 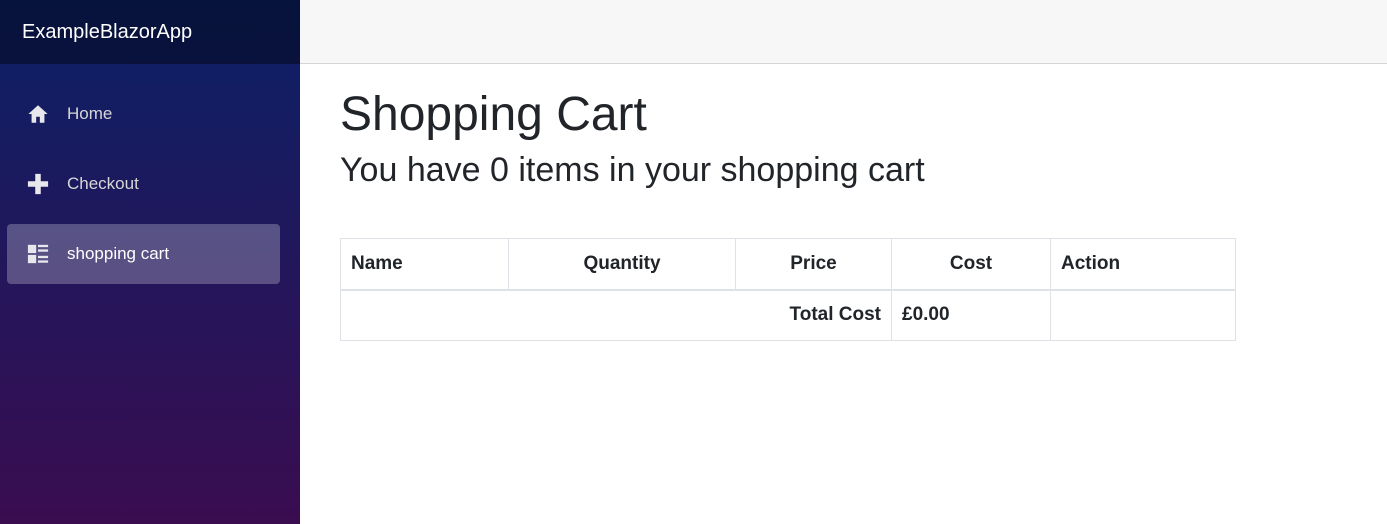 I want to click on column-header-name: Name, so click(x=424, y=264).